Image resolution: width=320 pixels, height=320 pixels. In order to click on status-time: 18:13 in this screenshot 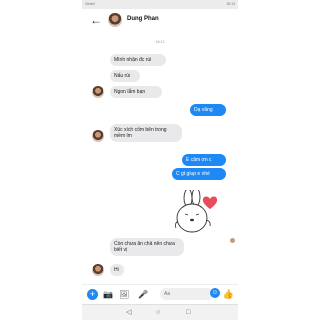, I will do `click(230, 4)`.